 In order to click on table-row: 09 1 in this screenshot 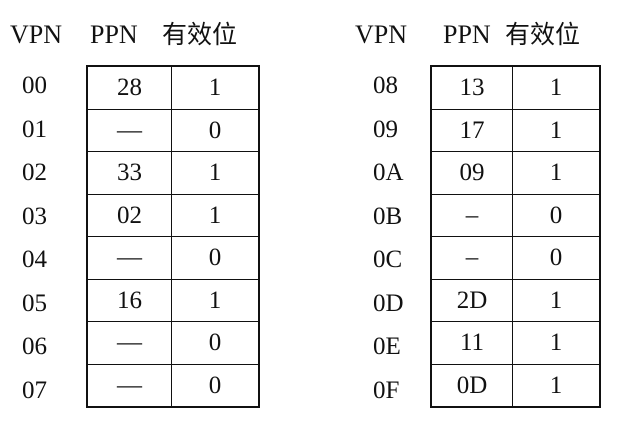, I will do `click(515, 173)`.